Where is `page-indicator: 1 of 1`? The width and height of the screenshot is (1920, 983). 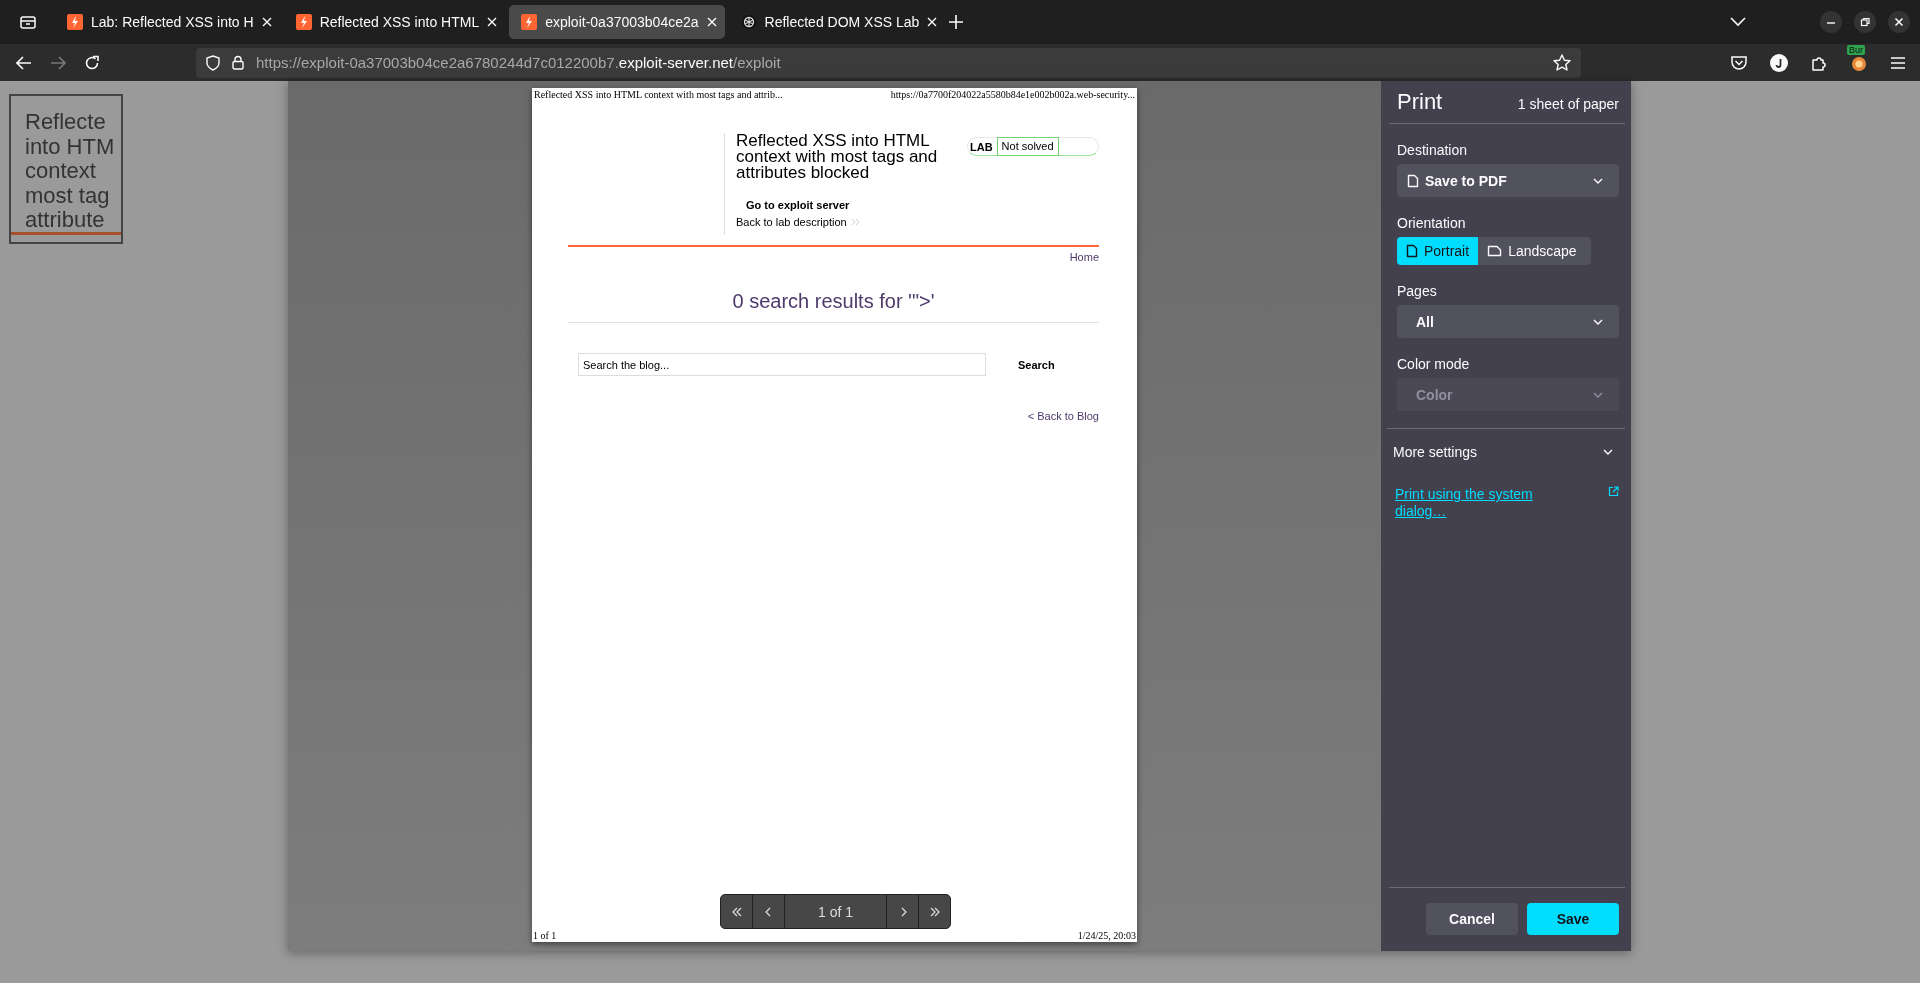 page-indicator: 1 of 1 is located at coordinates (836, 911).